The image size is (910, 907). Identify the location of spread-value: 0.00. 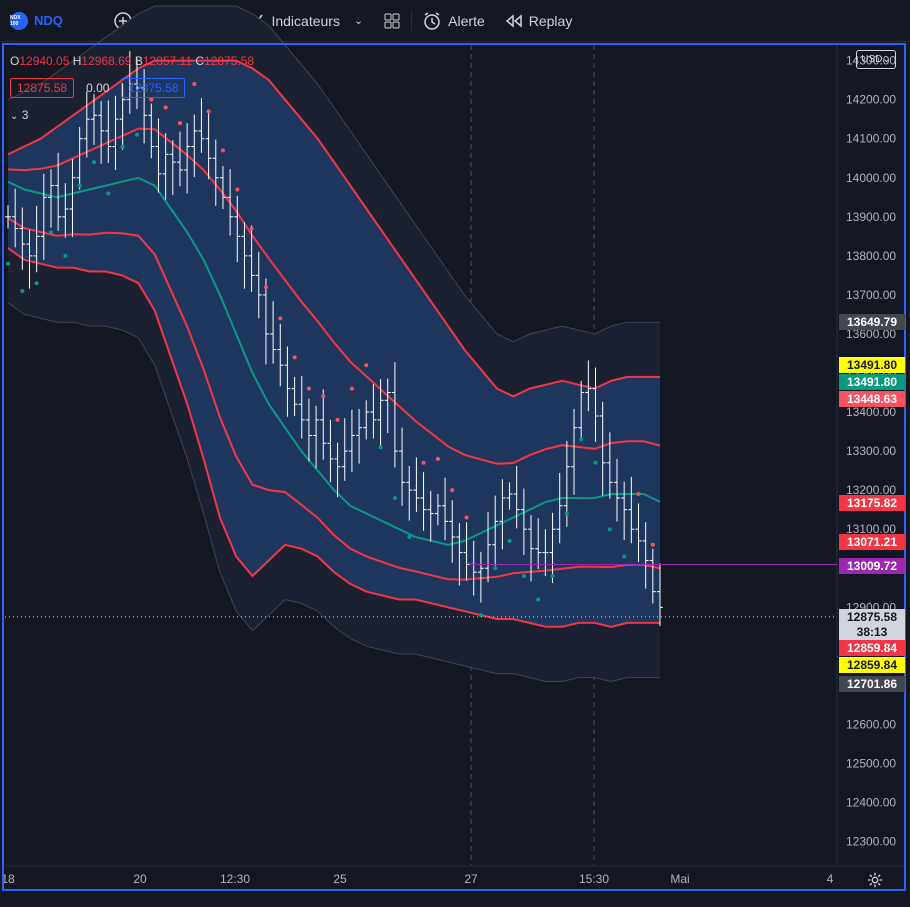
(98, 88).